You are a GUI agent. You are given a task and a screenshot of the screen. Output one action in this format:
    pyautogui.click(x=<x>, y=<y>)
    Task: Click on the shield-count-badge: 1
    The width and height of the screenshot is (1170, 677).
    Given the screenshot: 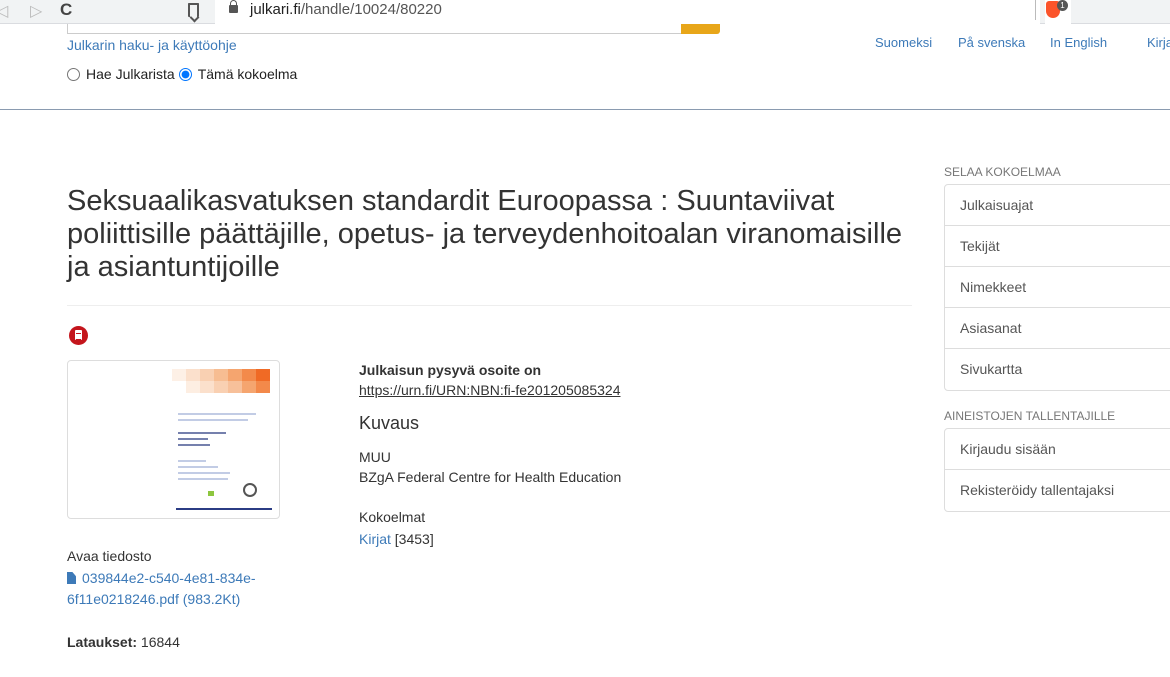 What is the action you would take?
    pyautogui.click(x=1062, y=5)
    